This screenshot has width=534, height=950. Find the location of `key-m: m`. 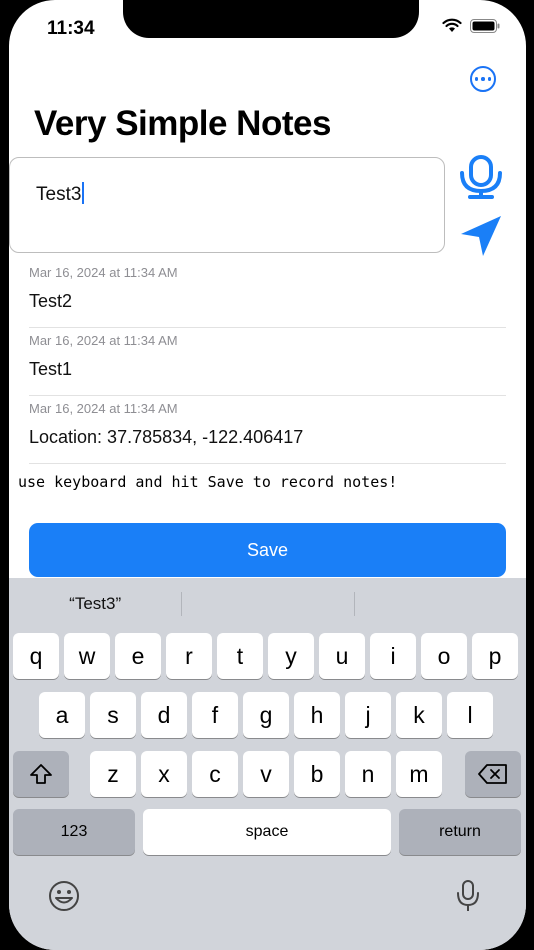

key-m: m is located at coordinates (419, 774).